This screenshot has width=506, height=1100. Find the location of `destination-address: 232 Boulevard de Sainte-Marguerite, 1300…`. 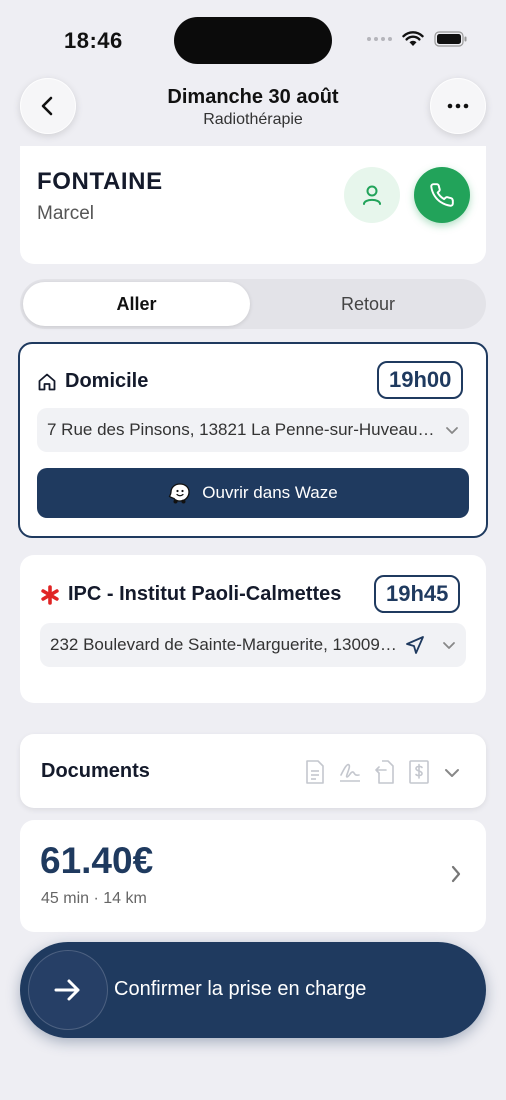

destination-address: 232 Boulevard de Sainte-Marguerite, 1300… is located at coordinates (224, 644).